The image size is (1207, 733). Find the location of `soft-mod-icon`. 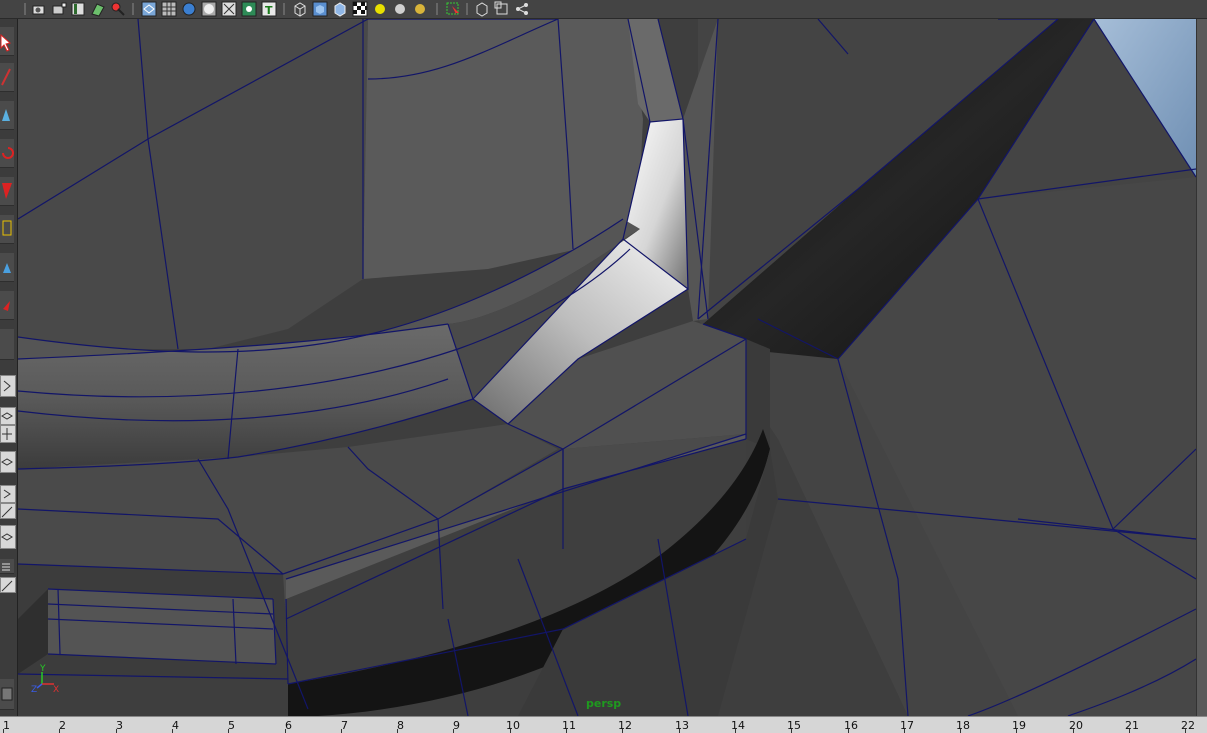

soft-mod-icon is located at coordinates (7, 268).